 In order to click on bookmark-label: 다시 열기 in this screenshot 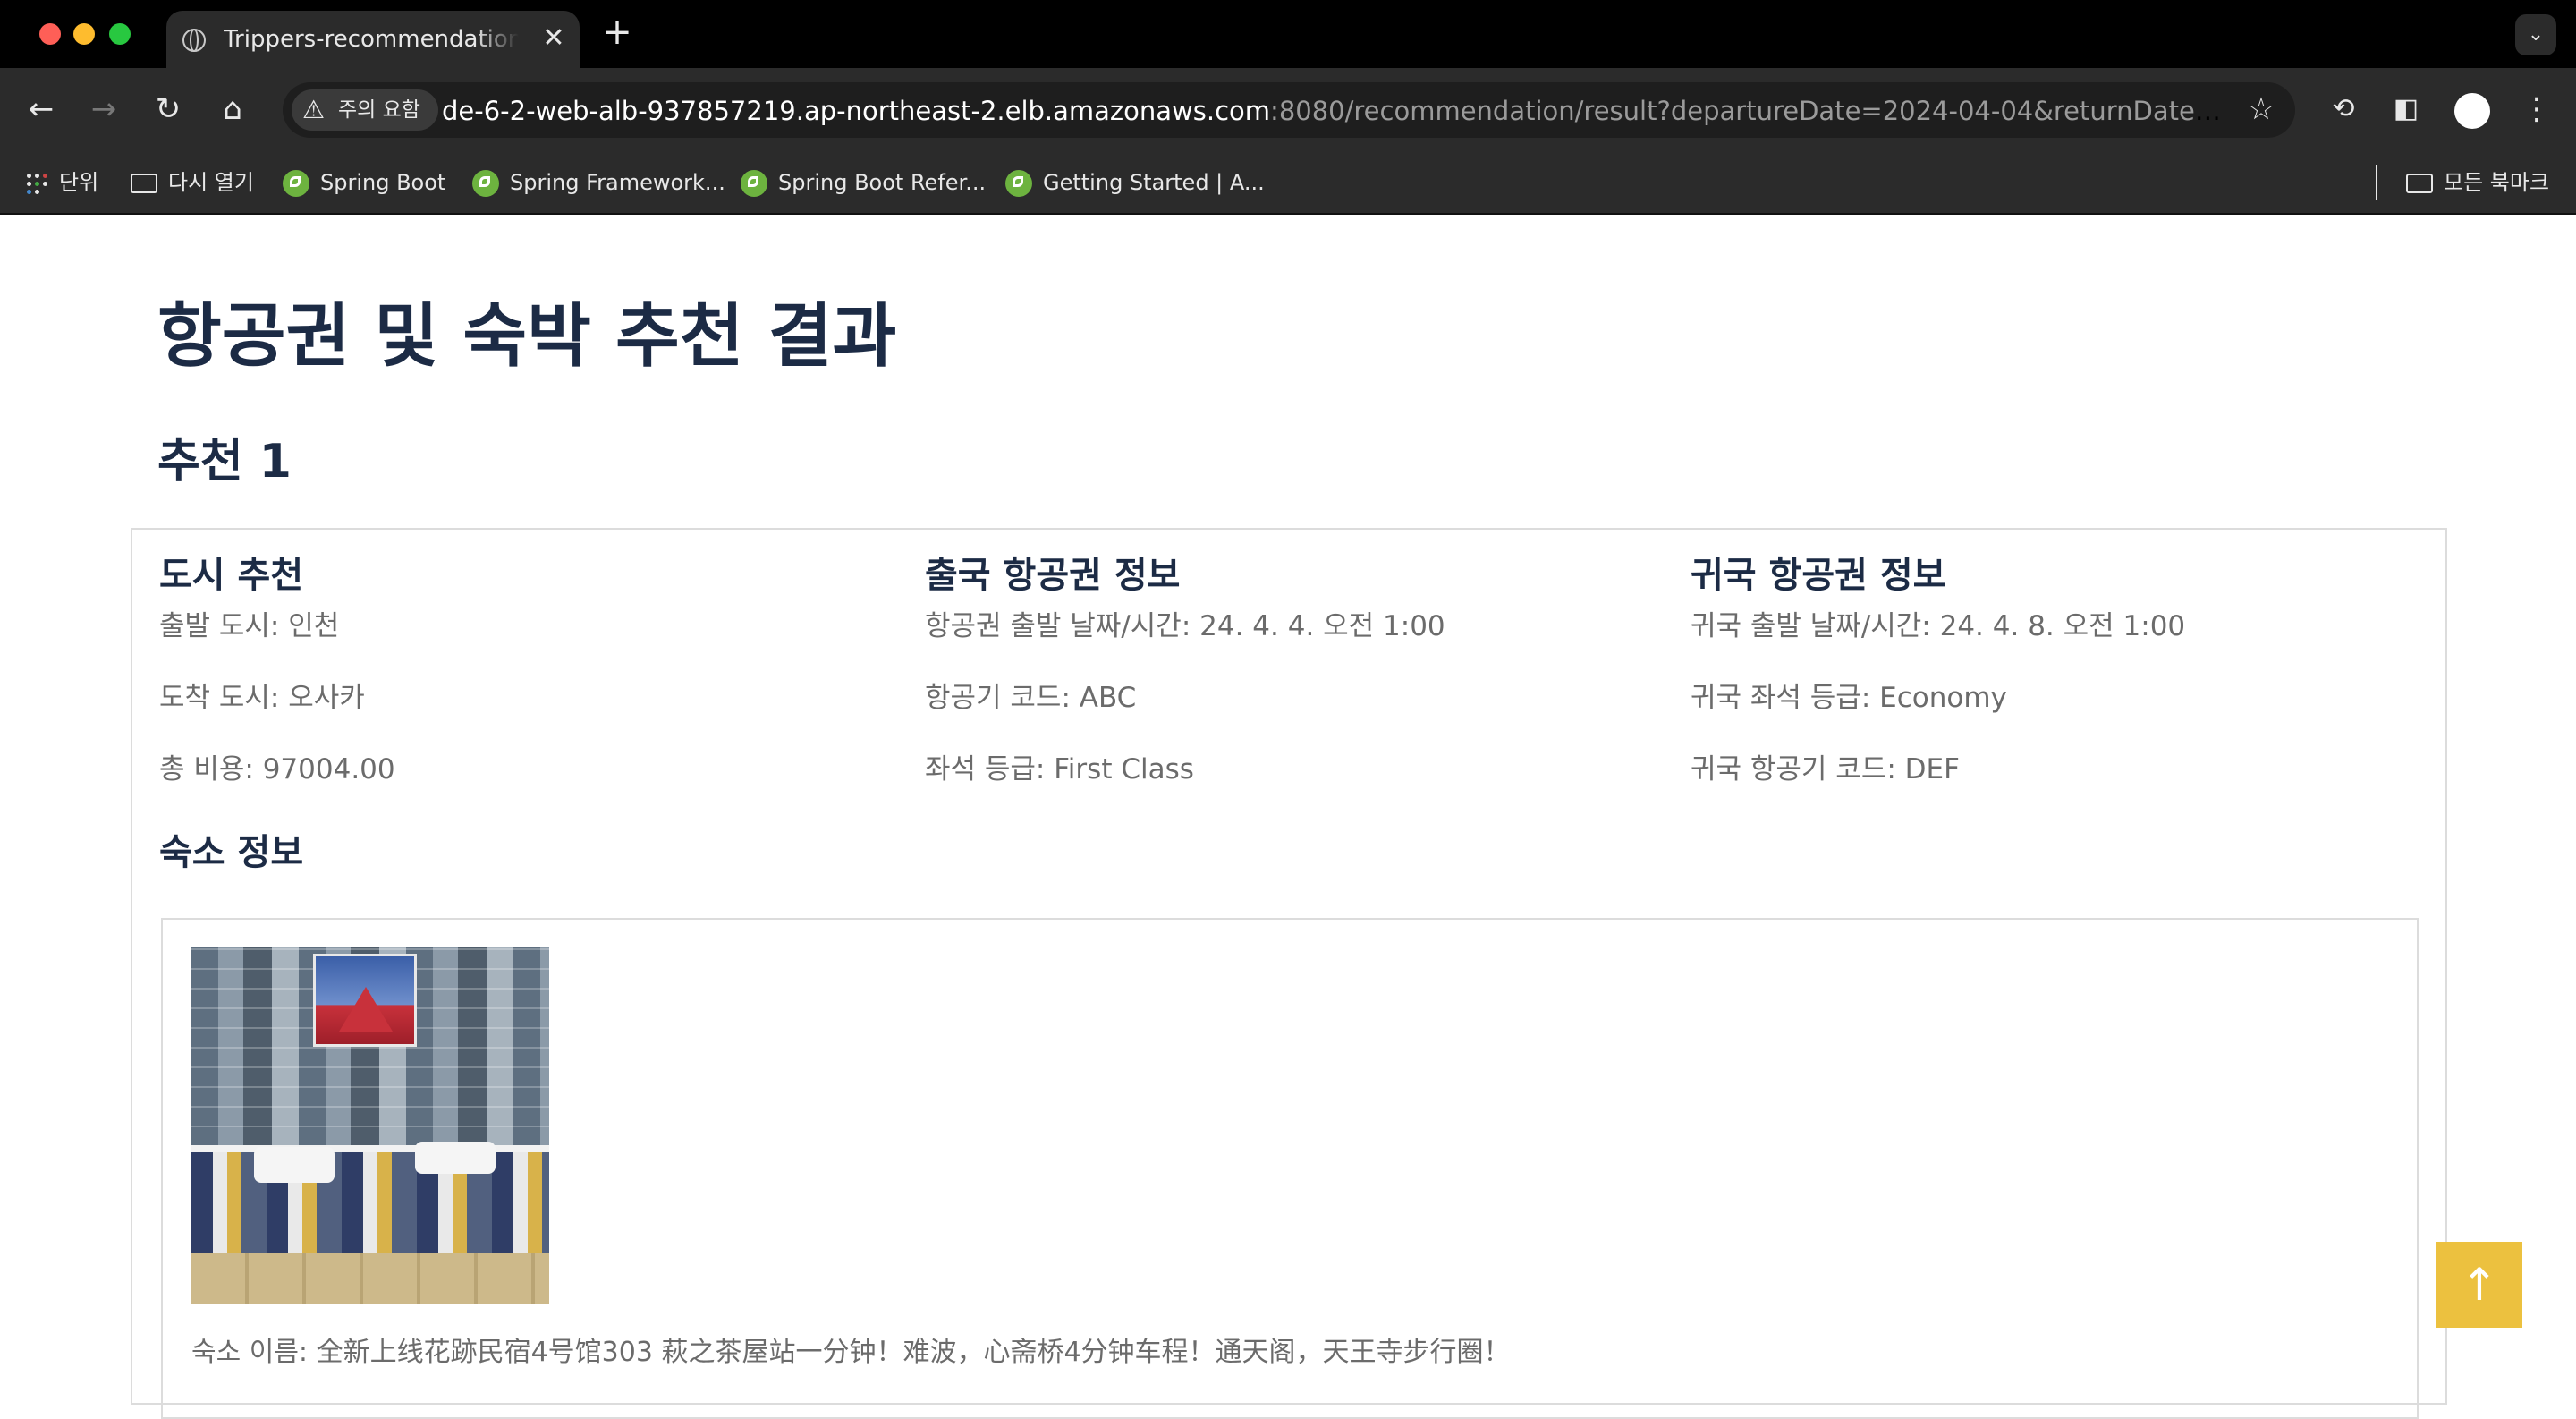, I will do `click(211, 182)`.